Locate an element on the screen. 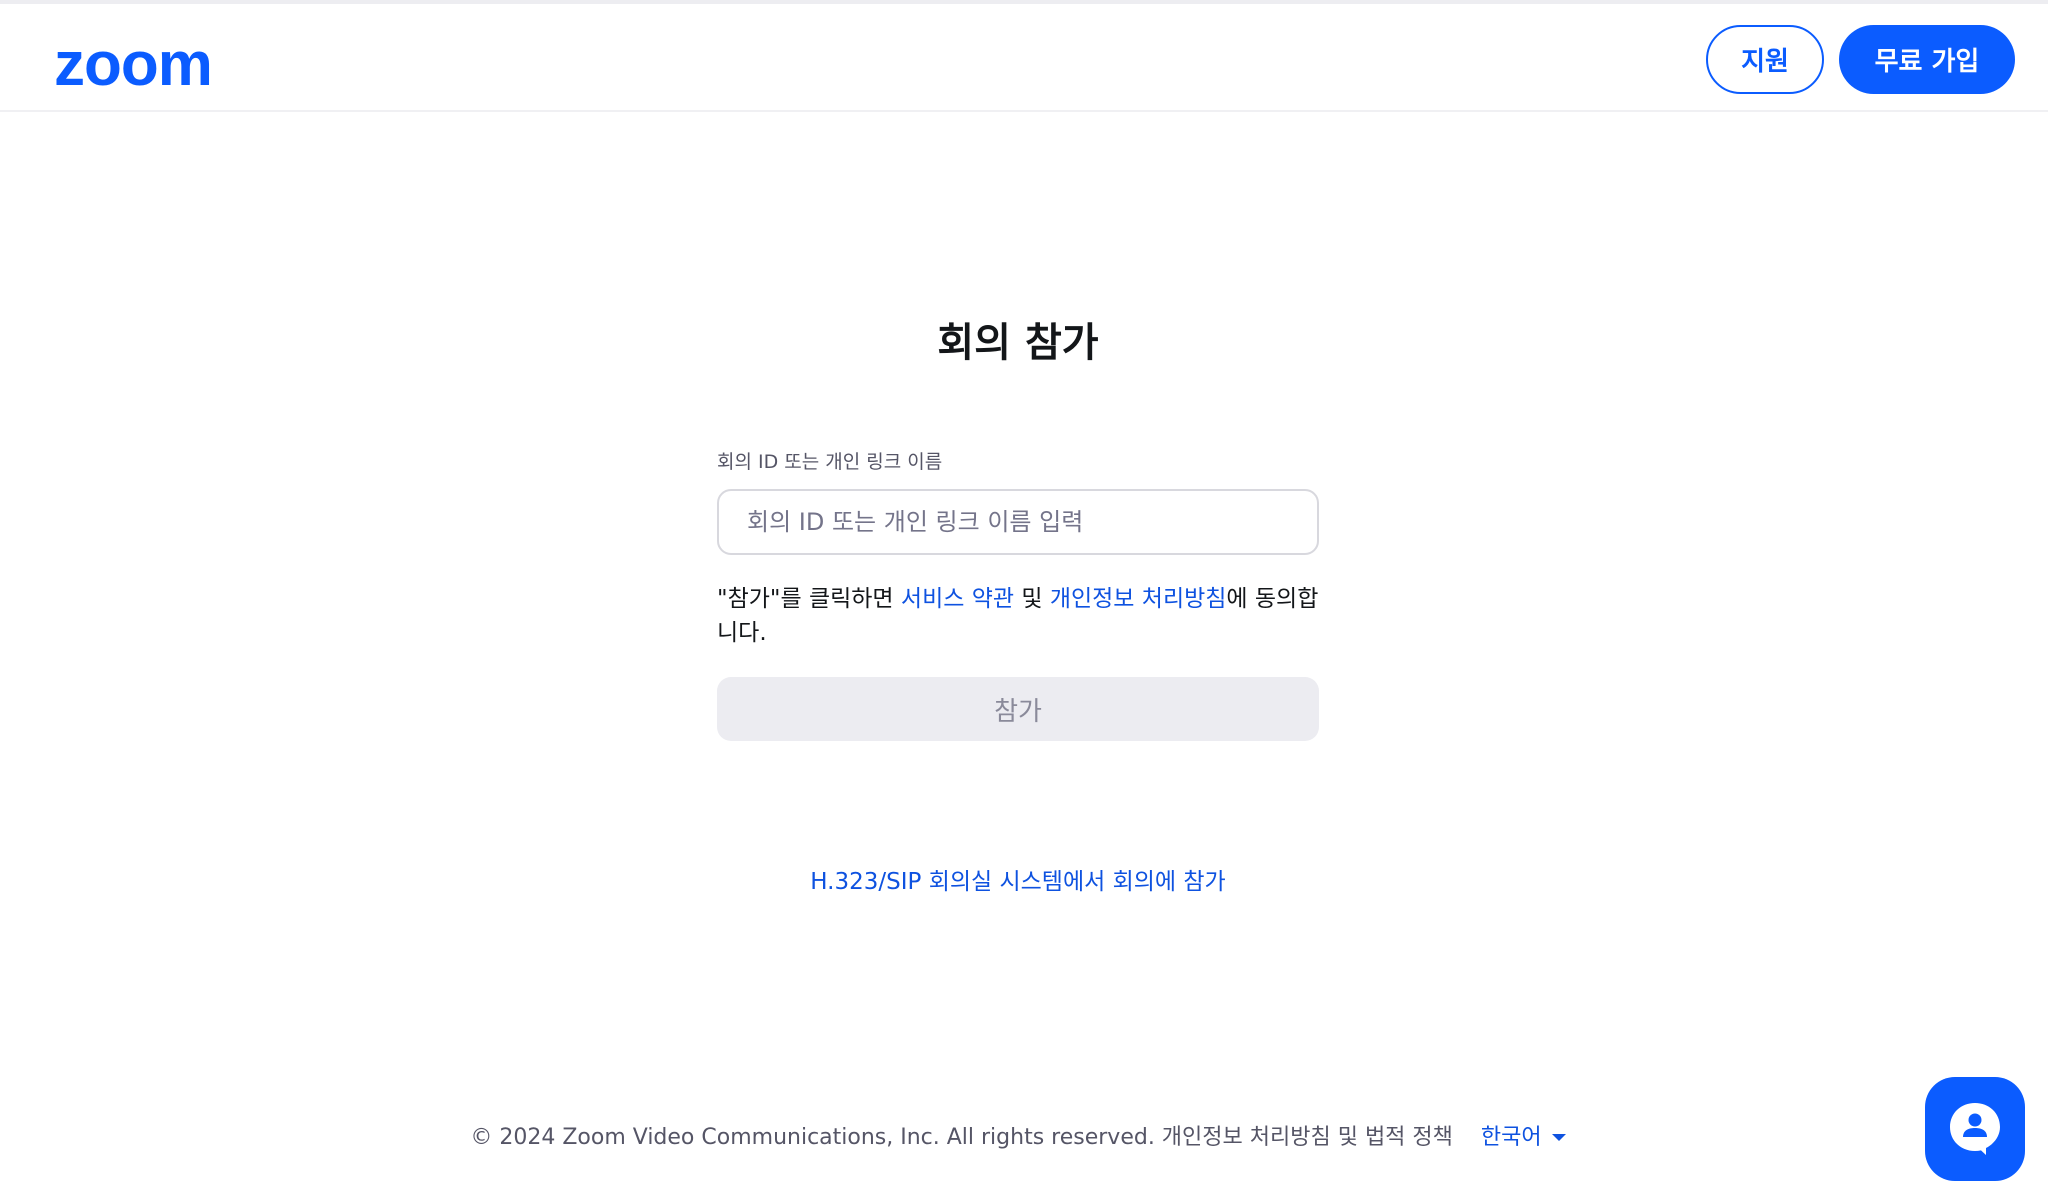 The width and height of the screenshot is (2048, 1197). agreement-prefix: "참가"를 클릭하면 is located at coordinates (809, 599).